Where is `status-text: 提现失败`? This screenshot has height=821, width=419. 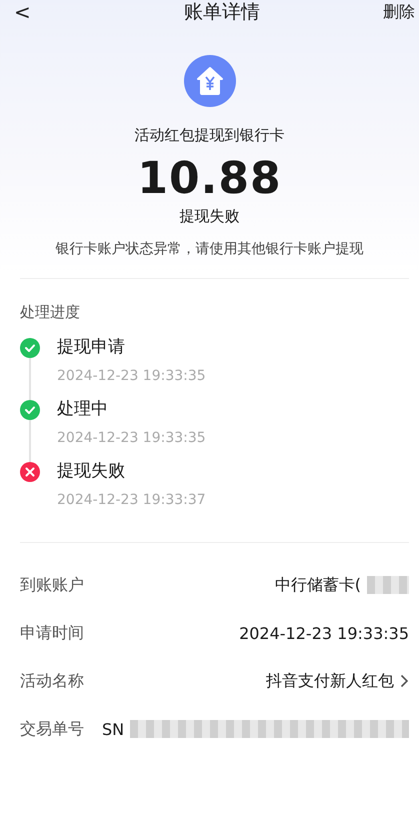
status-text: 提现失败 is located at coordinates (210, 216).